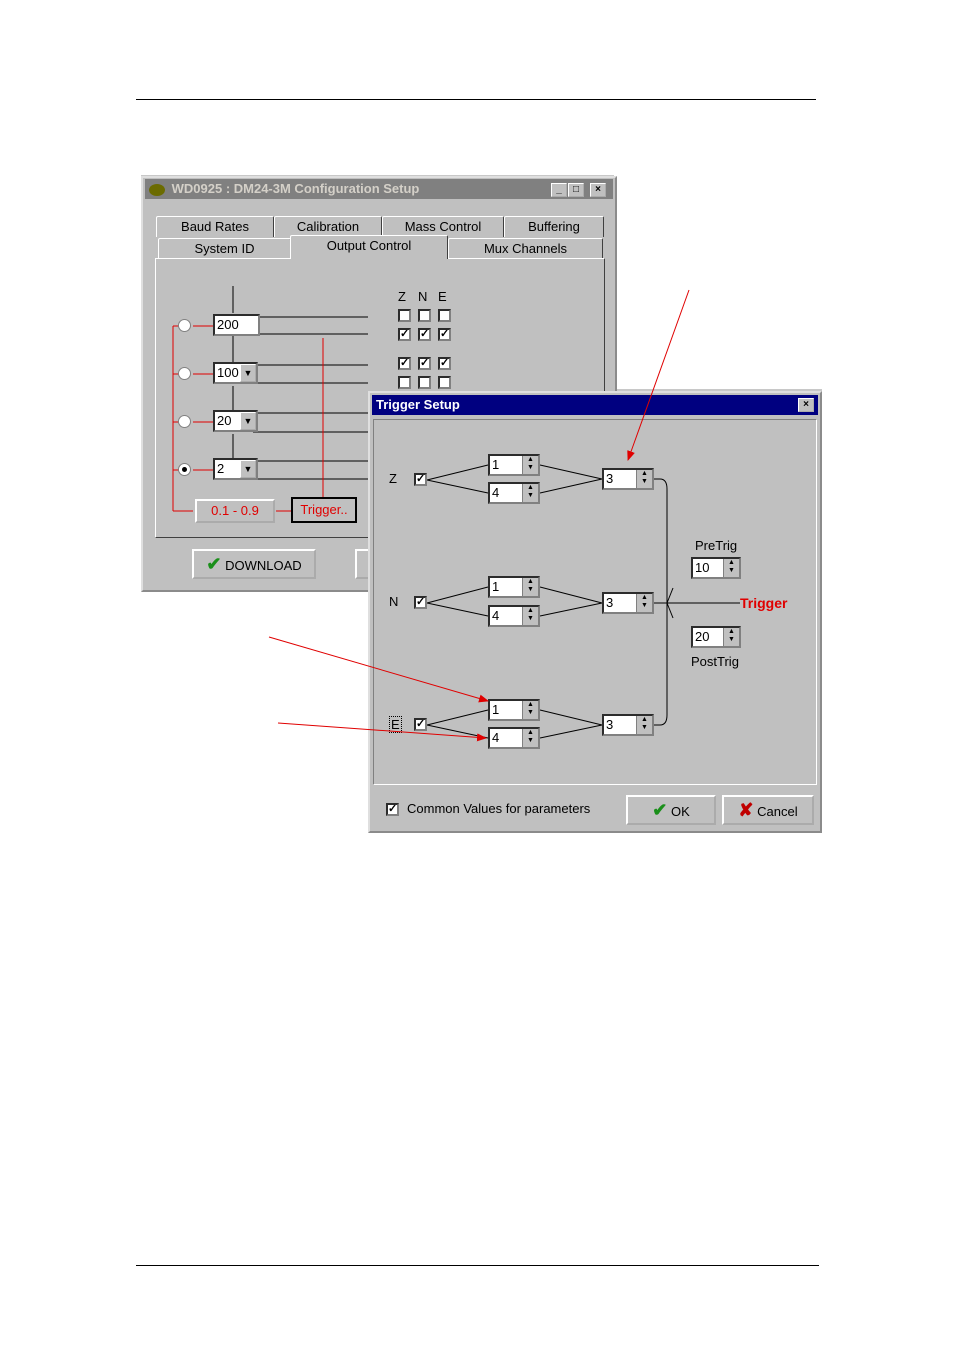  Describe the element at coordinates (263, 565) in the screenshot. I see `download-label: DOWNLOAD` at that location.